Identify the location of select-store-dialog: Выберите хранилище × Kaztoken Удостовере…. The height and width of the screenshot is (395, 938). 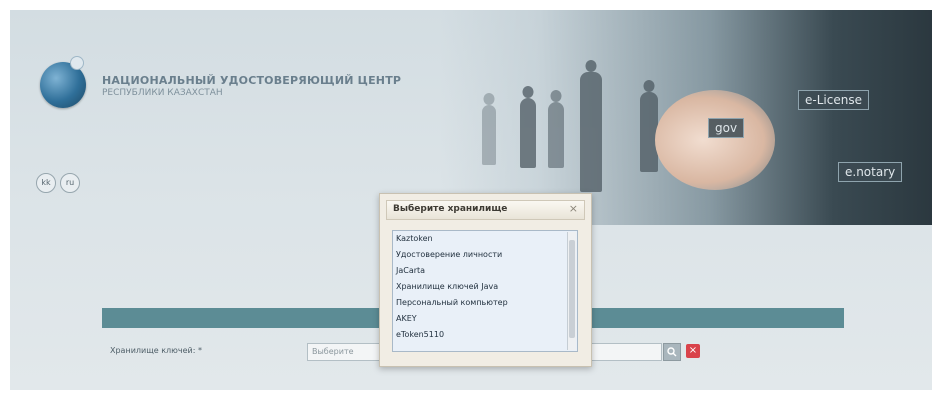
(485, 280).